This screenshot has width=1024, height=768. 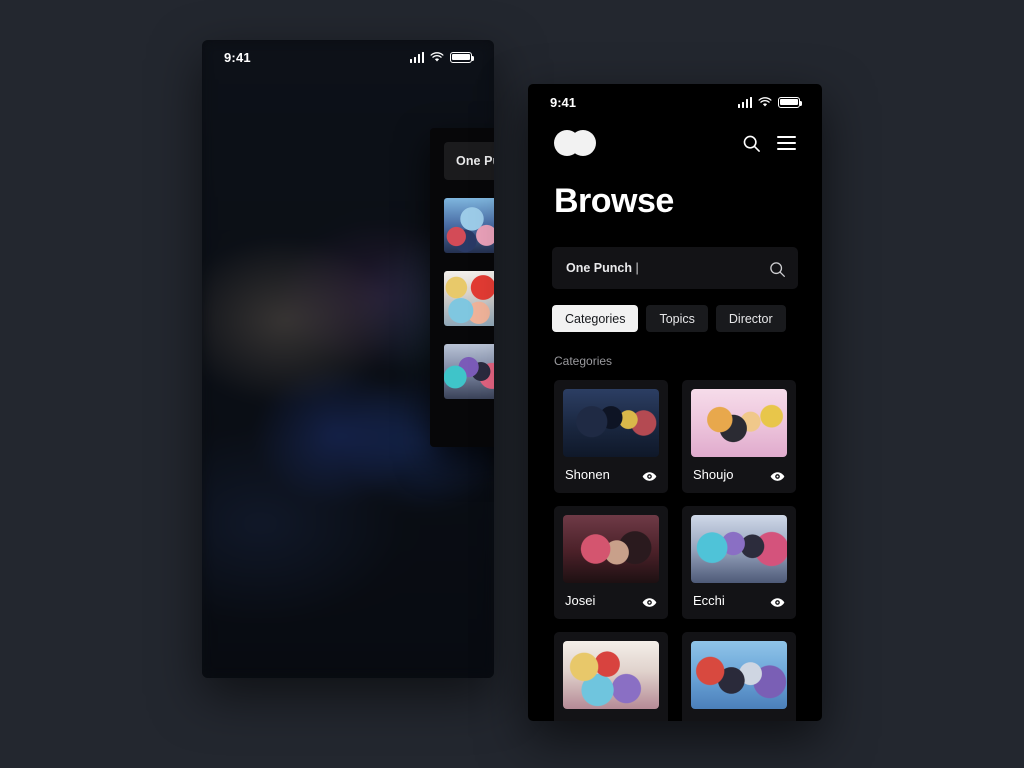 What do you see at coordinates (469, 225) in the screenshot?
I see `thumb-fullmetal-alchemist` at bounding box center [469, 225].